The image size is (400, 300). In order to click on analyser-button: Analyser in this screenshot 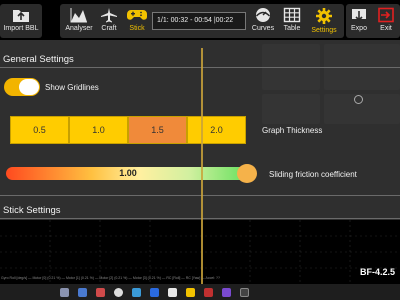, I will do `click(79, 21)`.